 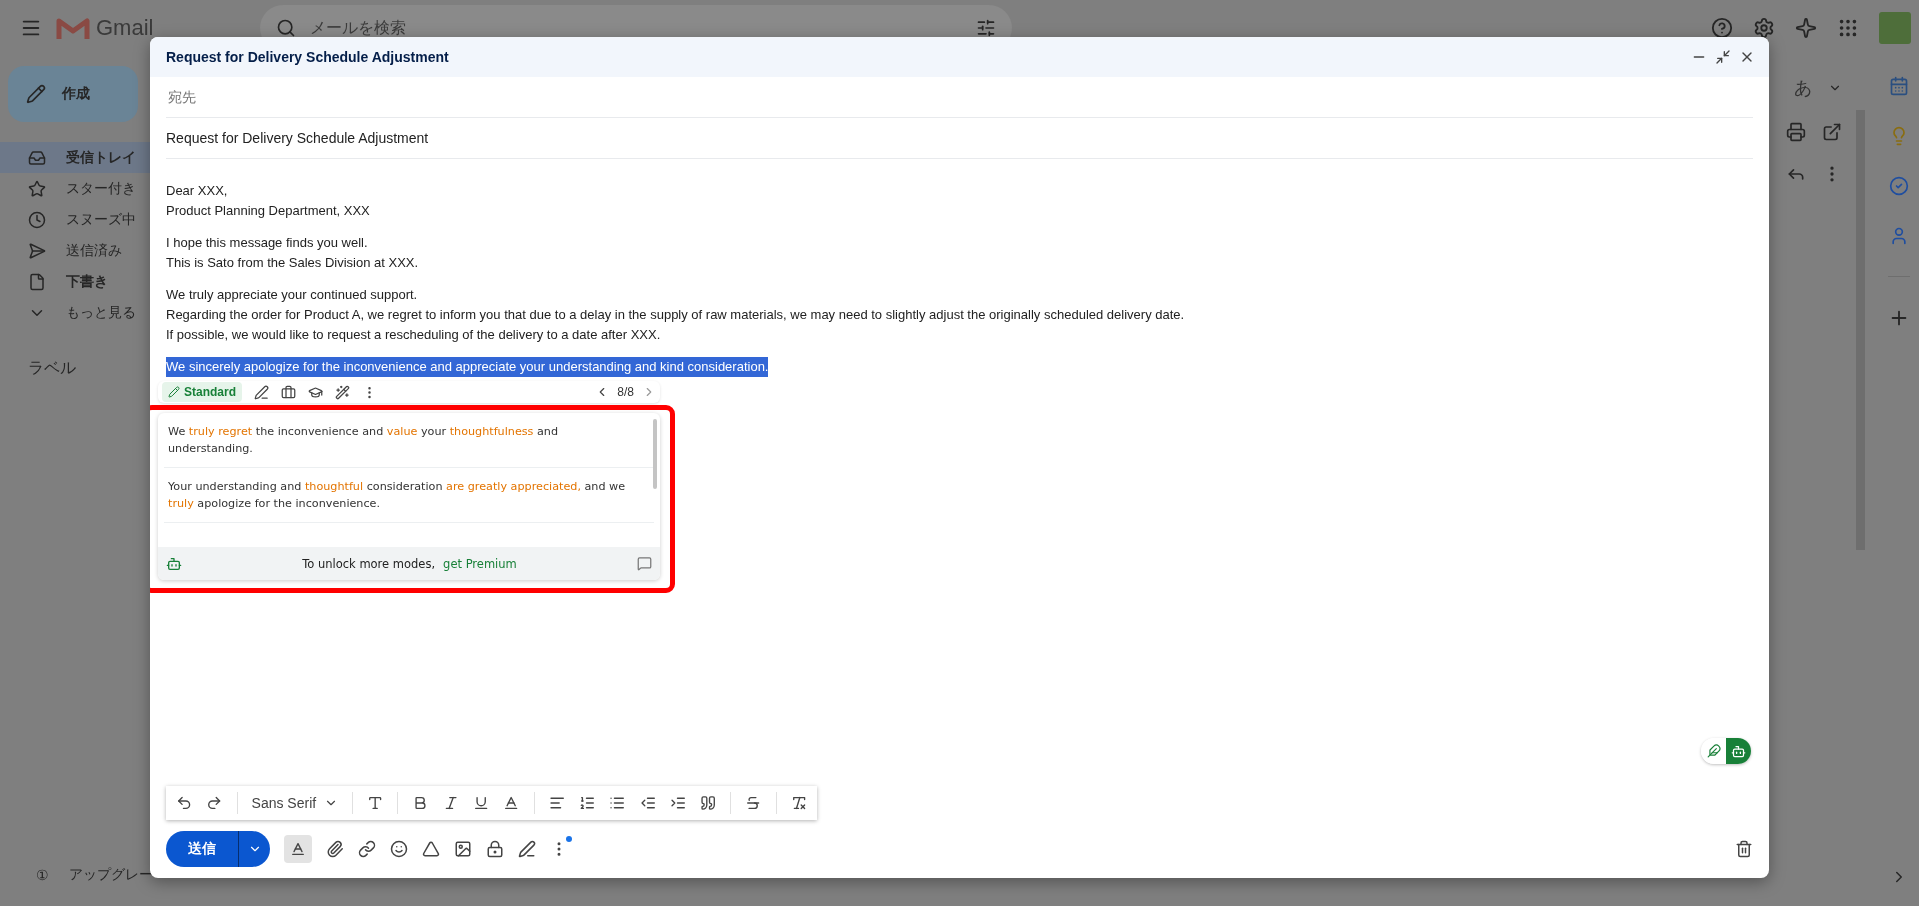 What do you see at coordinates (37, 219) in the screenshot?
I see `clock-icon` at bounding box center [37, 219].